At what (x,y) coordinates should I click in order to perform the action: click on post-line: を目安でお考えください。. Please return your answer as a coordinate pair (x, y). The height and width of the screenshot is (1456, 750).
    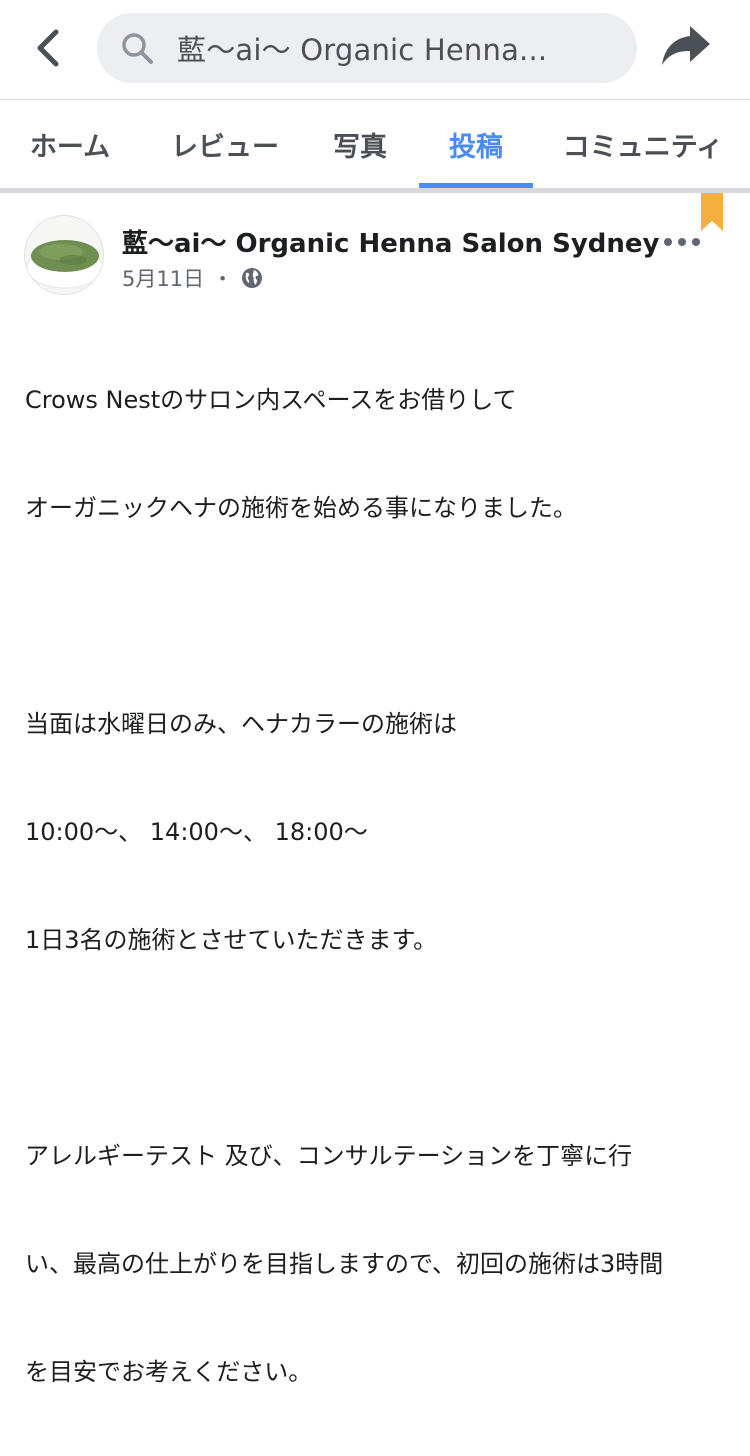
    Looking at the image, I should click on (169, 1372).